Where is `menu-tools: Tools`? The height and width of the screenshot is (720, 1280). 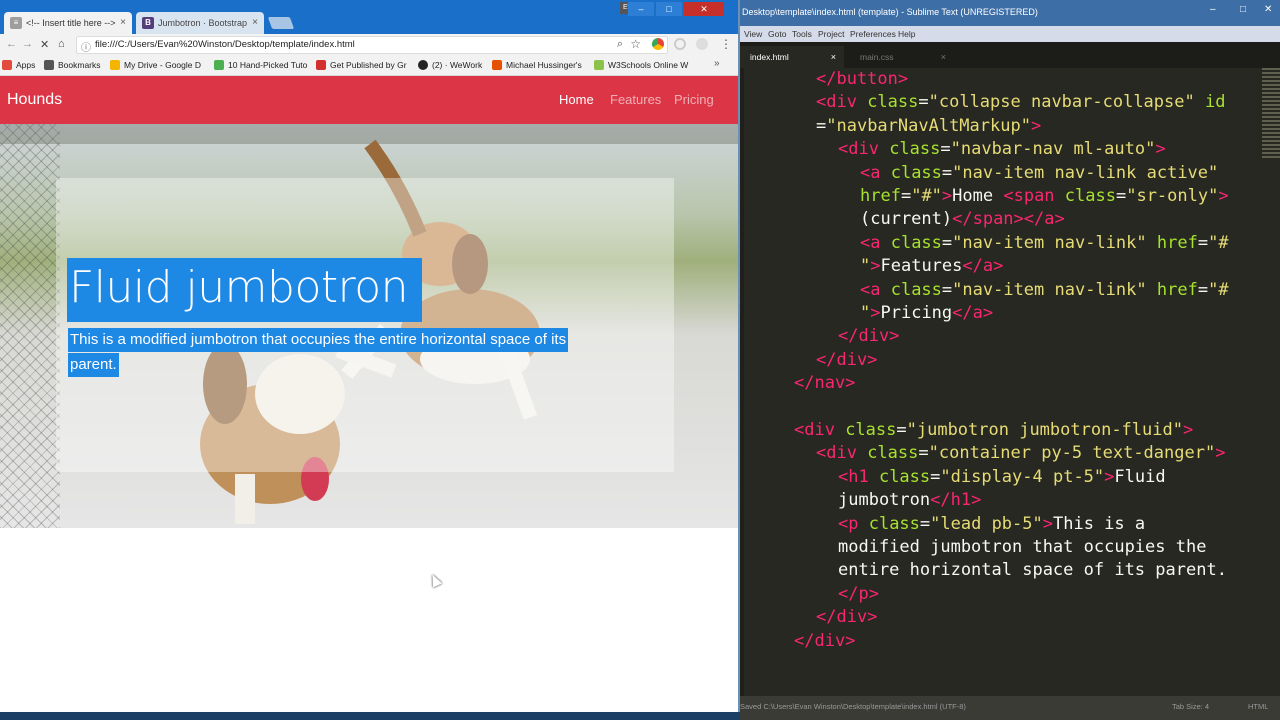
menu-tools: Tools is located at coordinates (802, 34).